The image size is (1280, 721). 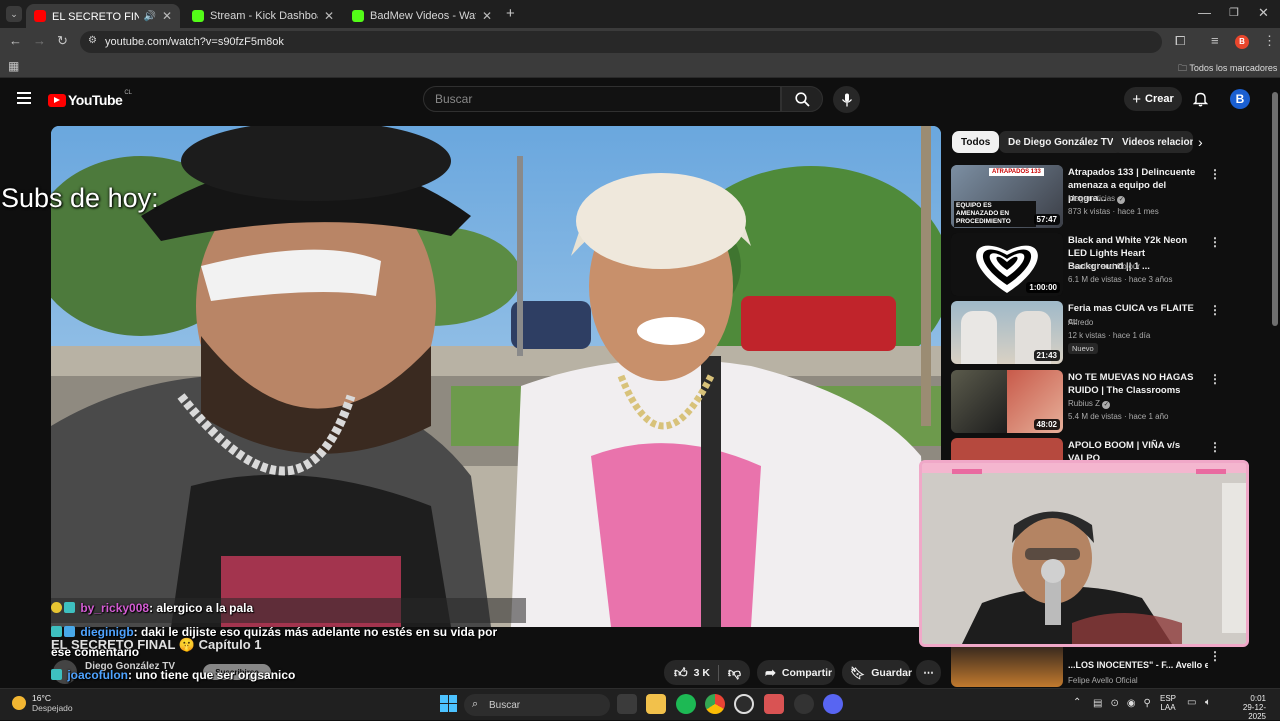 What do you see at coordinates (681, 672) in the screenshot?
I see `thumbs-up-icon: 👍︎` at bounding box center [681, 672].